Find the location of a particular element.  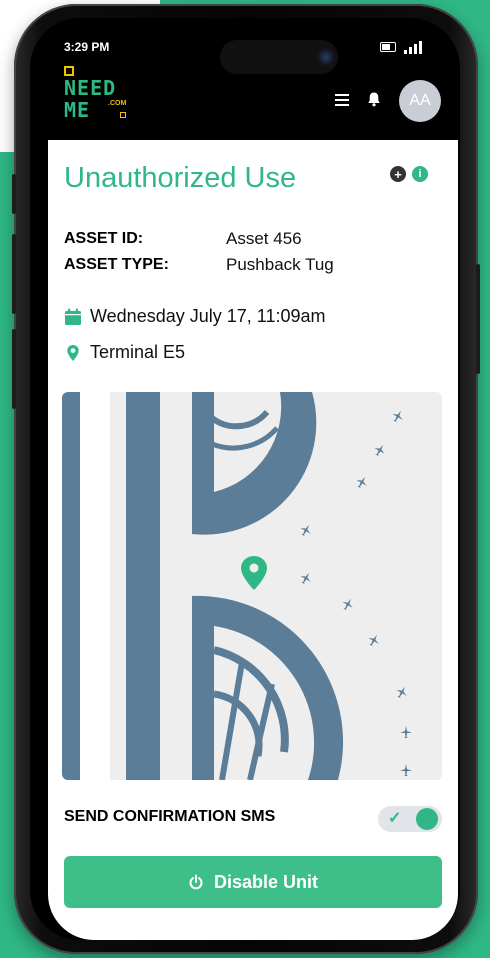

datetime-row: Wednesday July 17, 11:09am is located at coordinates (194, 316).